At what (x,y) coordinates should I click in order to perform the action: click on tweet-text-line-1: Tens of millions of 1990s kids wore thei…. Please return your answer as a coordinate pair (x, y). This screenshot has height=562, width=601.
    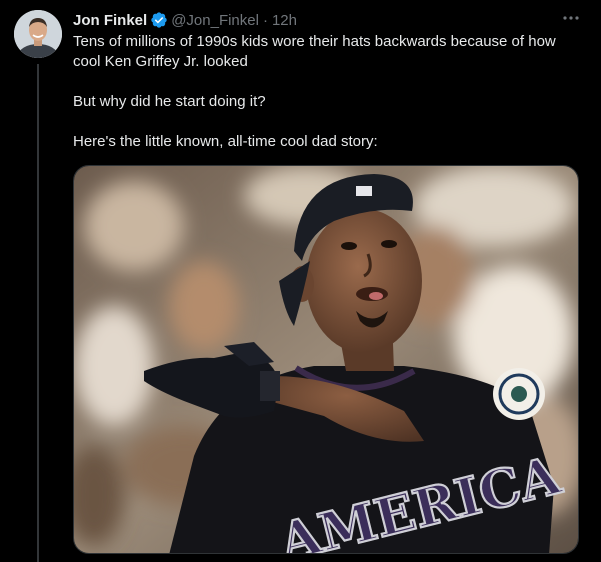
    Looking at the image, I should click on (314, 51).